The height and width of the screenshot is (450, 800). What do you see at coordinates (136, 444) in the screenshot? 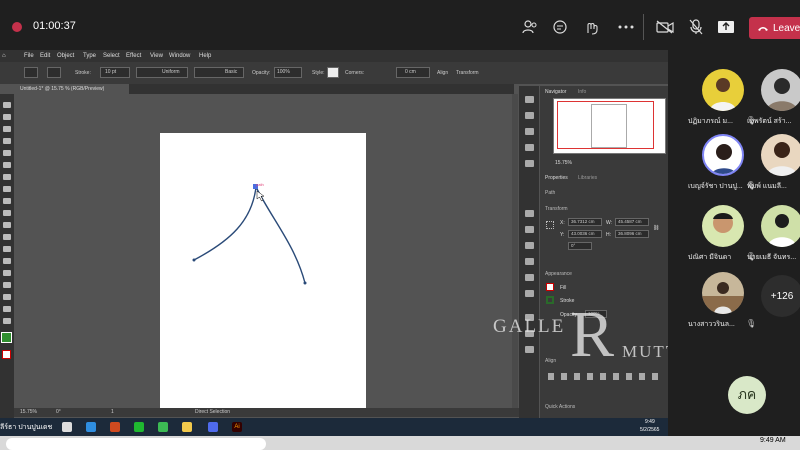
I see `taskbar-search` at bounding box center [136, 444].